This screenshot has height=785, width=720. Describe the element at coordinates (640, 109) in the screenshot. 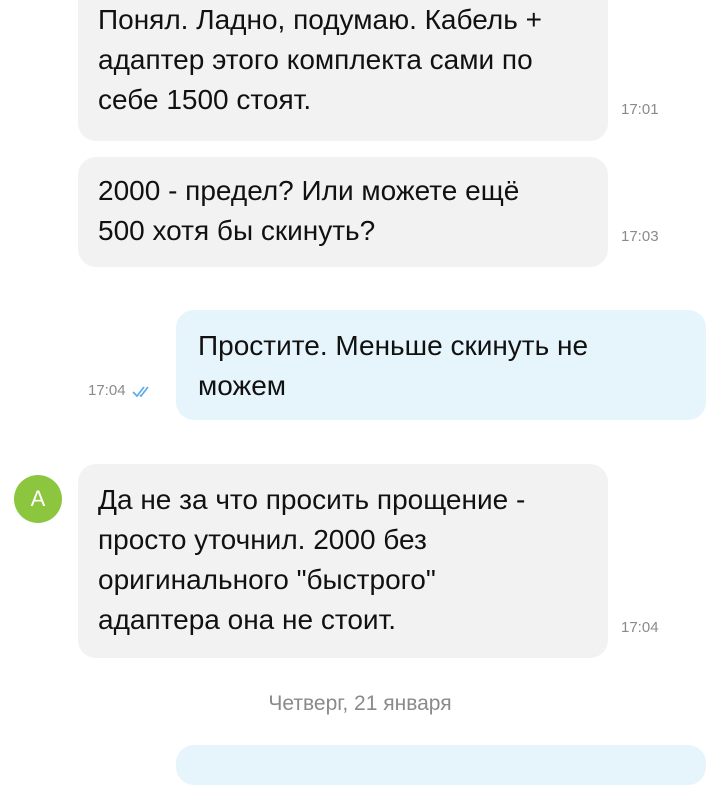

I see `message-time: 17:01` at that location.